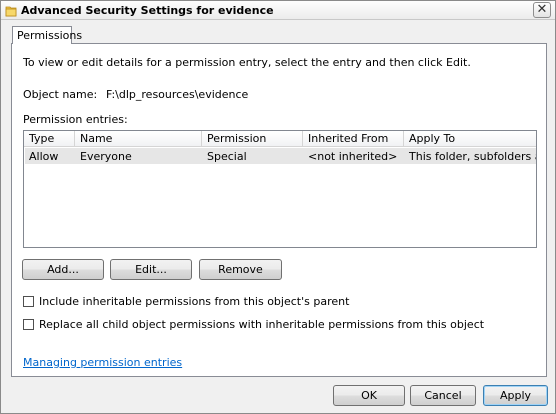 Image resolution: width=556 pixels, height=414 pixels. What do you see at coordinates (49, 139) in the screenshot?
I see `column-header-type: Type` at bounding box center [49, 139].